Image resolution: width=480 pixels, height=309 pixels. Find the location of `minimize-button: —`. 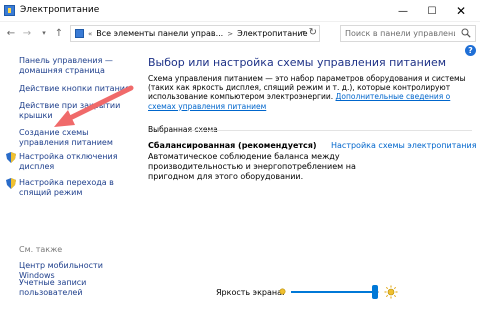

minimize-button: — is located at coordinates (403, 11).